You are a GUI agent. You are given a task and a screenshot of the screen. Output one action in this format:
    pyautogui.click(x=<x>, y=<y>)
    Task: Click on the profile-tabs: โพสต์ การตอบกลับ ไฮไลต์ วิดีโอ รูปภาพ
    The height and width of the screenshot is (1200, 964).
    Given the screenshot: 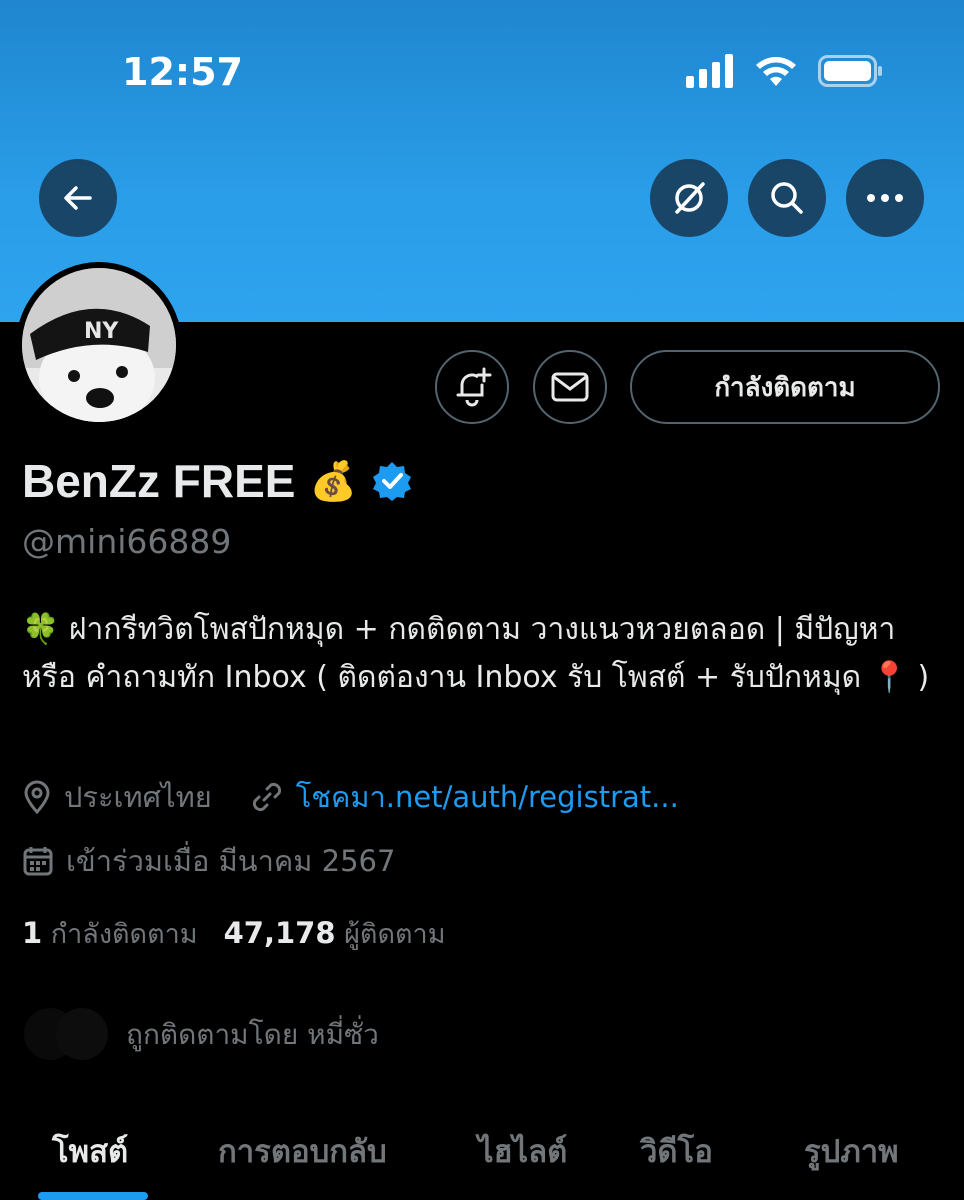 What is the action you would take?
    pyautogui.click(x=482, y=1160)
    